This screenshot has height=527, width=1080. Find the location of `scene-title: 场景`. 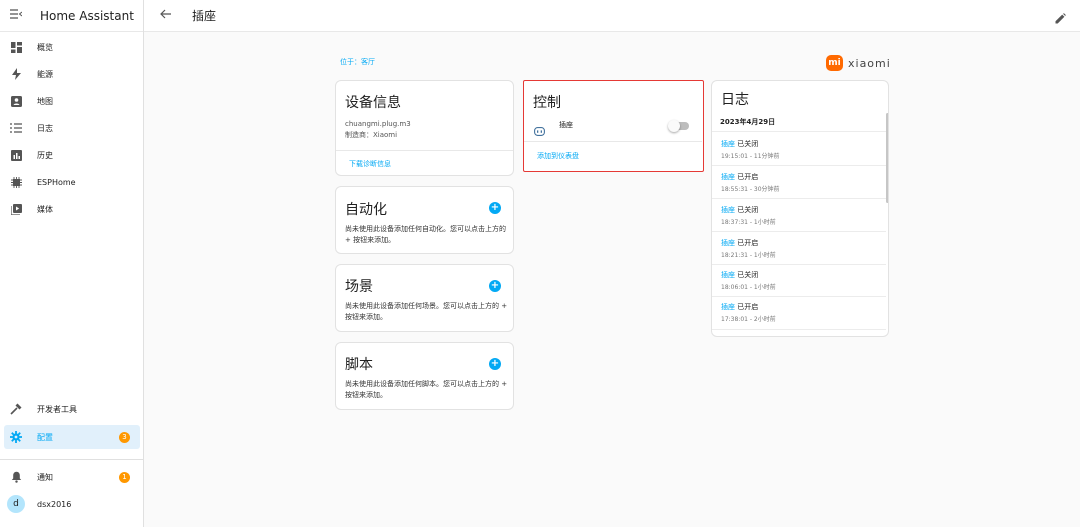

scene-title: 场景 is located at coordinates (359, 287).